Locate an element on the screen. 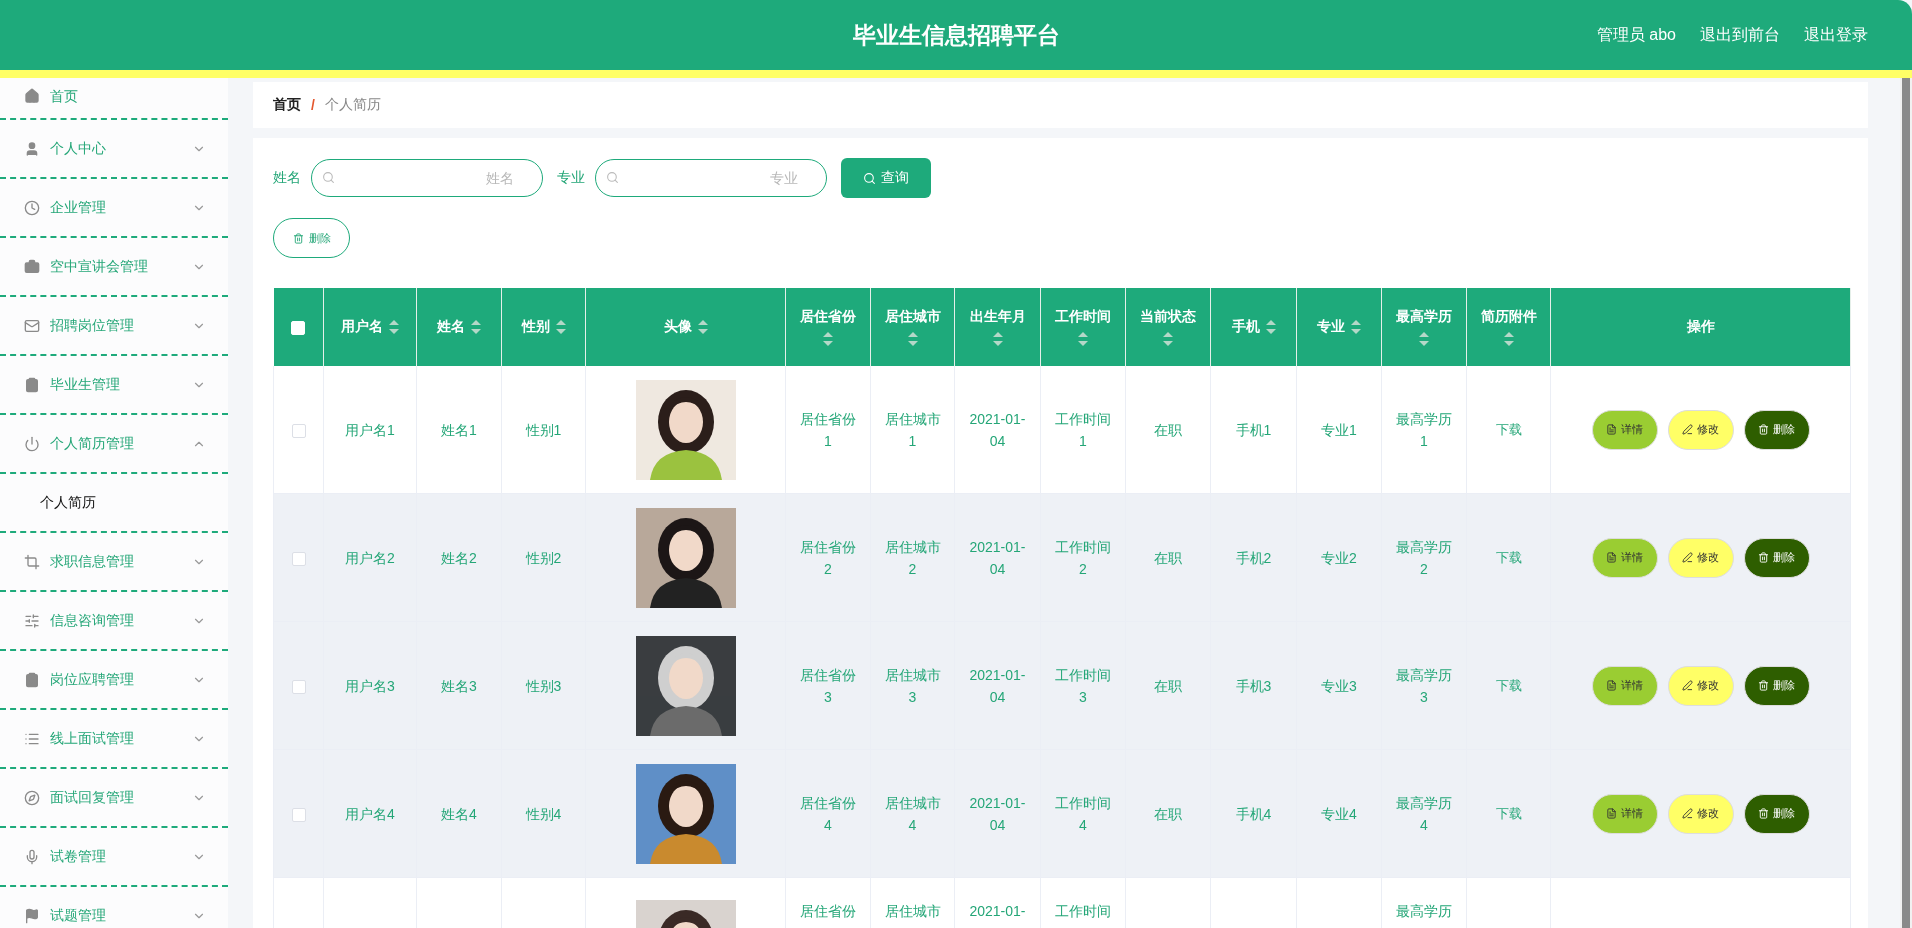 The width and height of the screenshot is (1912, 928). sidebar-item: 面试回复管理 is located at coordinates (114, 798).